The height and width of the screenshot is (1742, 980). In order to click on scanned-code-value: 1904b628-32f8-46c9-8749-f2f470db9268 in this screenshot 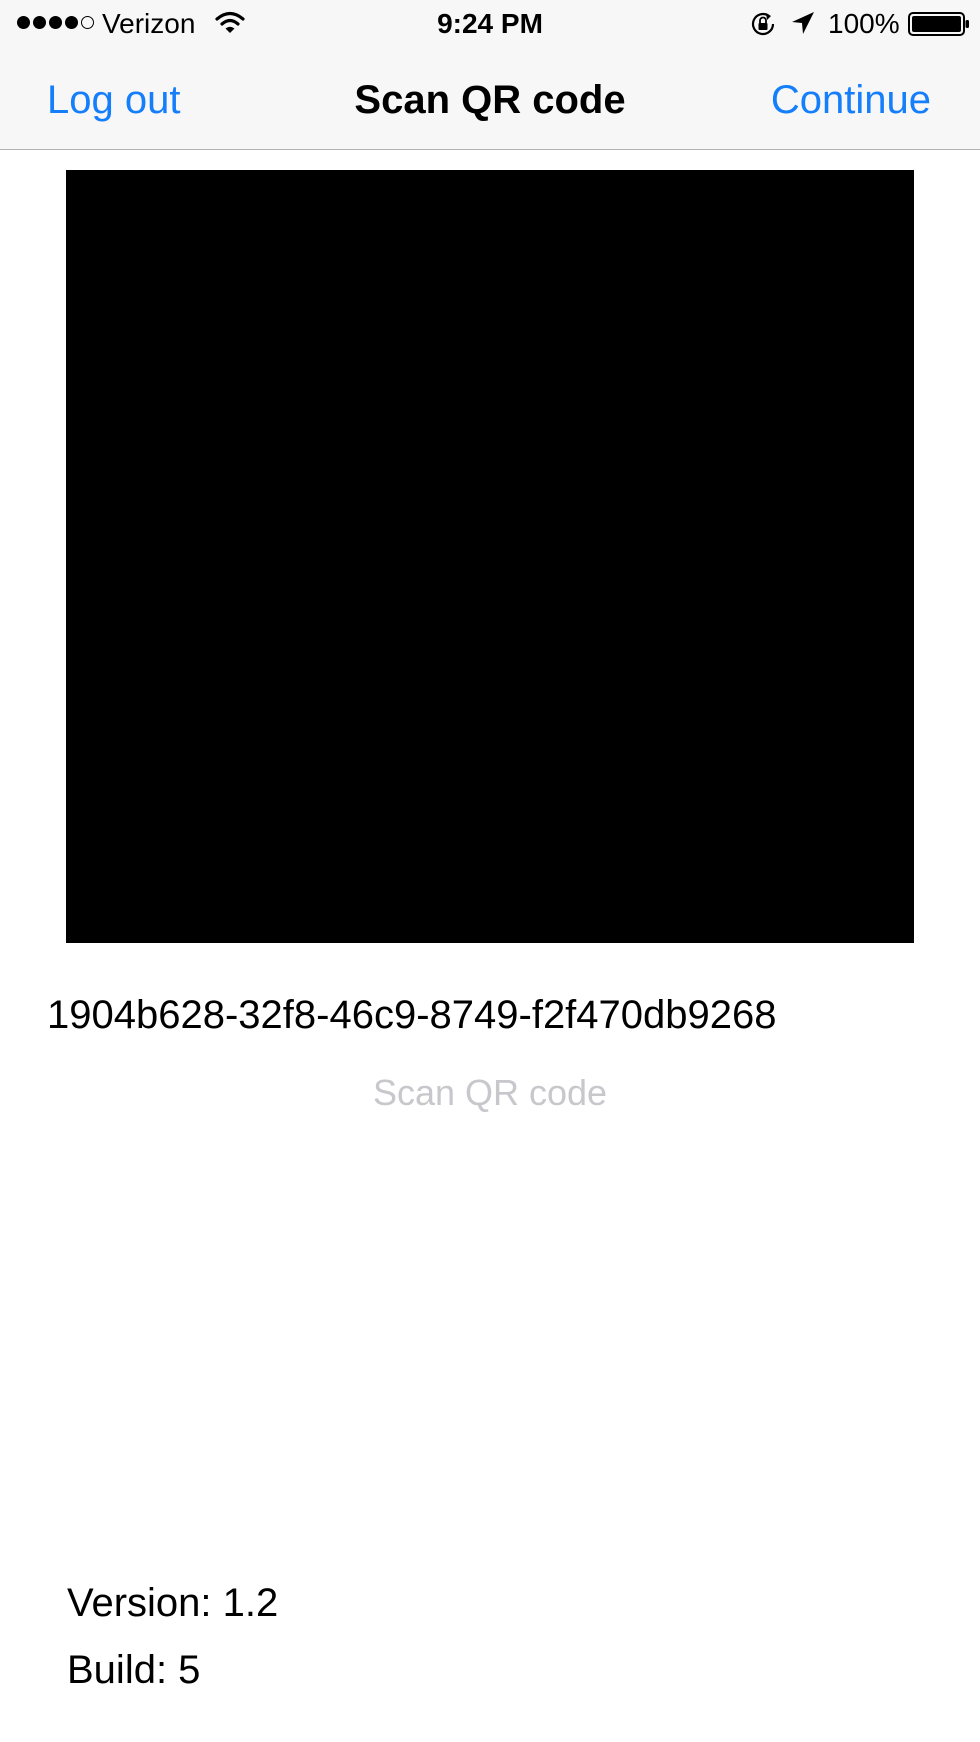, I will do `click(412, 1015)`.